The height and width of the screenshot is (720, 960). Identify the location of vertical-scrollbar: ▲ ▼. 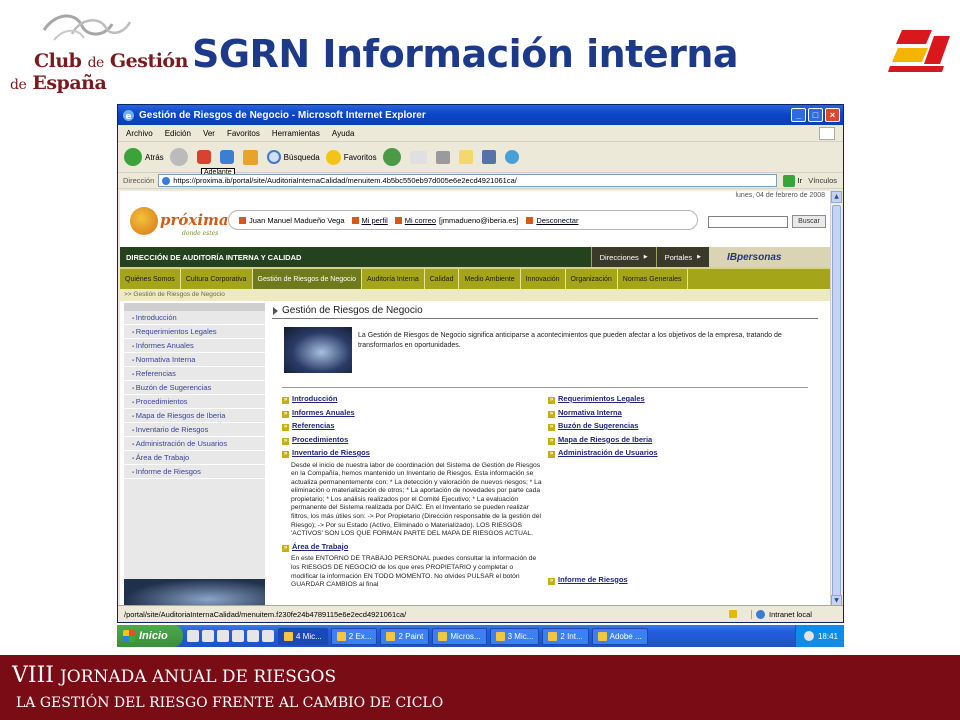
(836, 399).